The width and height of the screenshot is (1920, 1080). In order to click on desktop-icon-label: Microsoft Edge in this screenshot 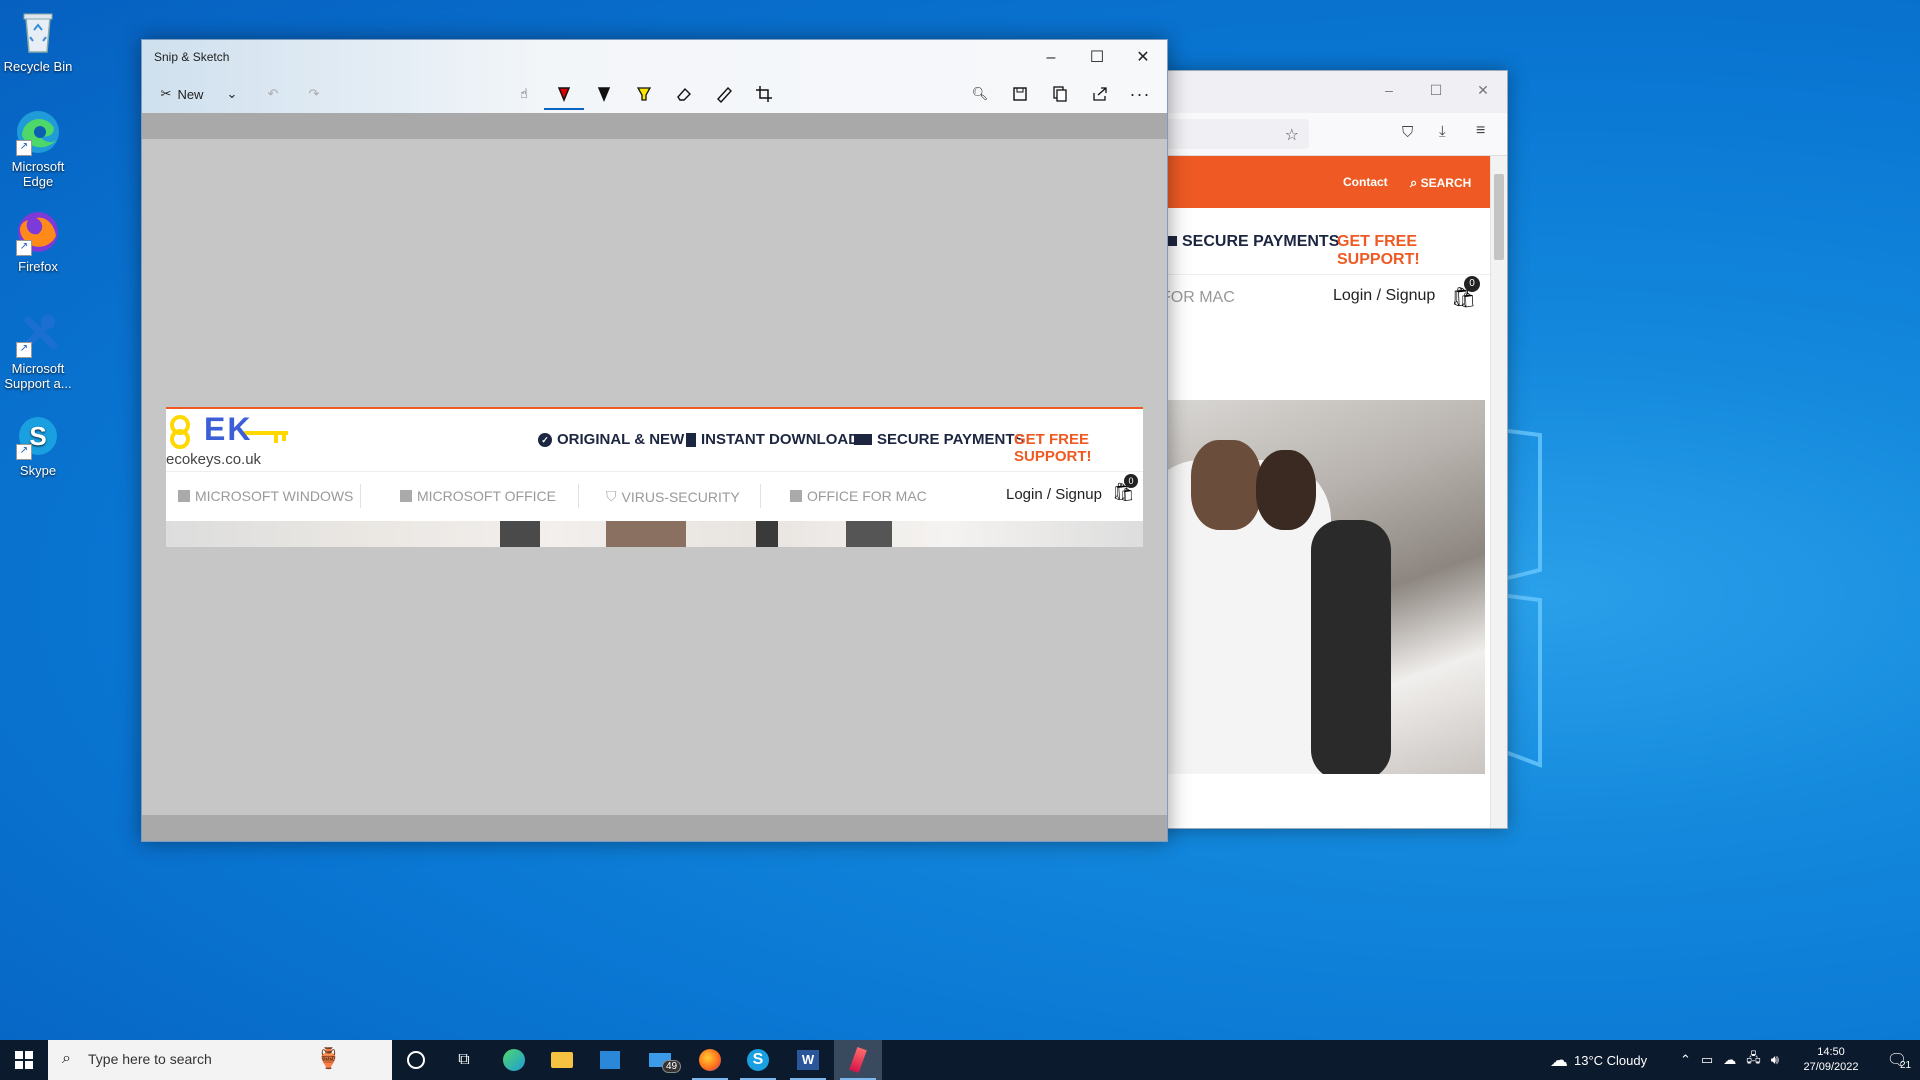, I will do `click(38, 174)`.